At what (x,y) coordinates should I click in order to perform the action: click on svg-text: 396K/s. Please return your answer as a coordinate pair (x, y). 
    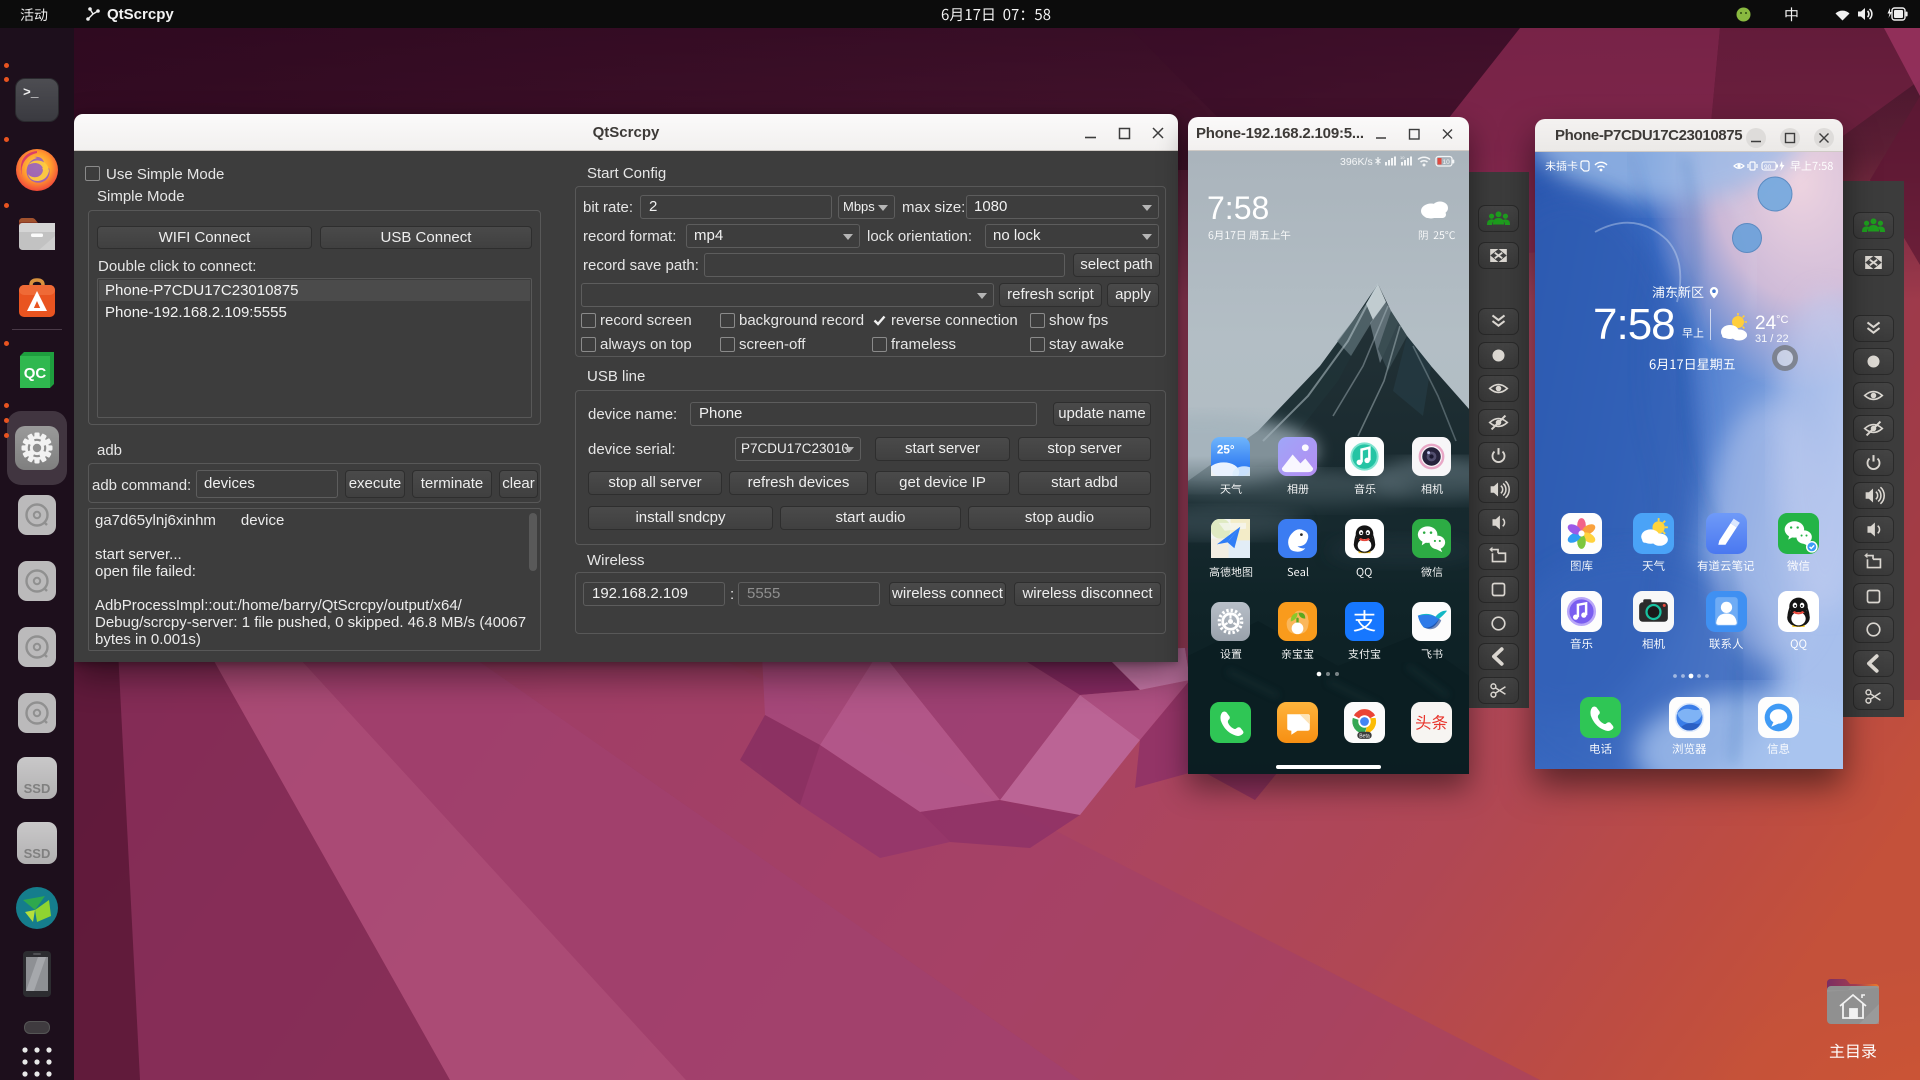
    Looking at the image, I should click on (1356, 162).